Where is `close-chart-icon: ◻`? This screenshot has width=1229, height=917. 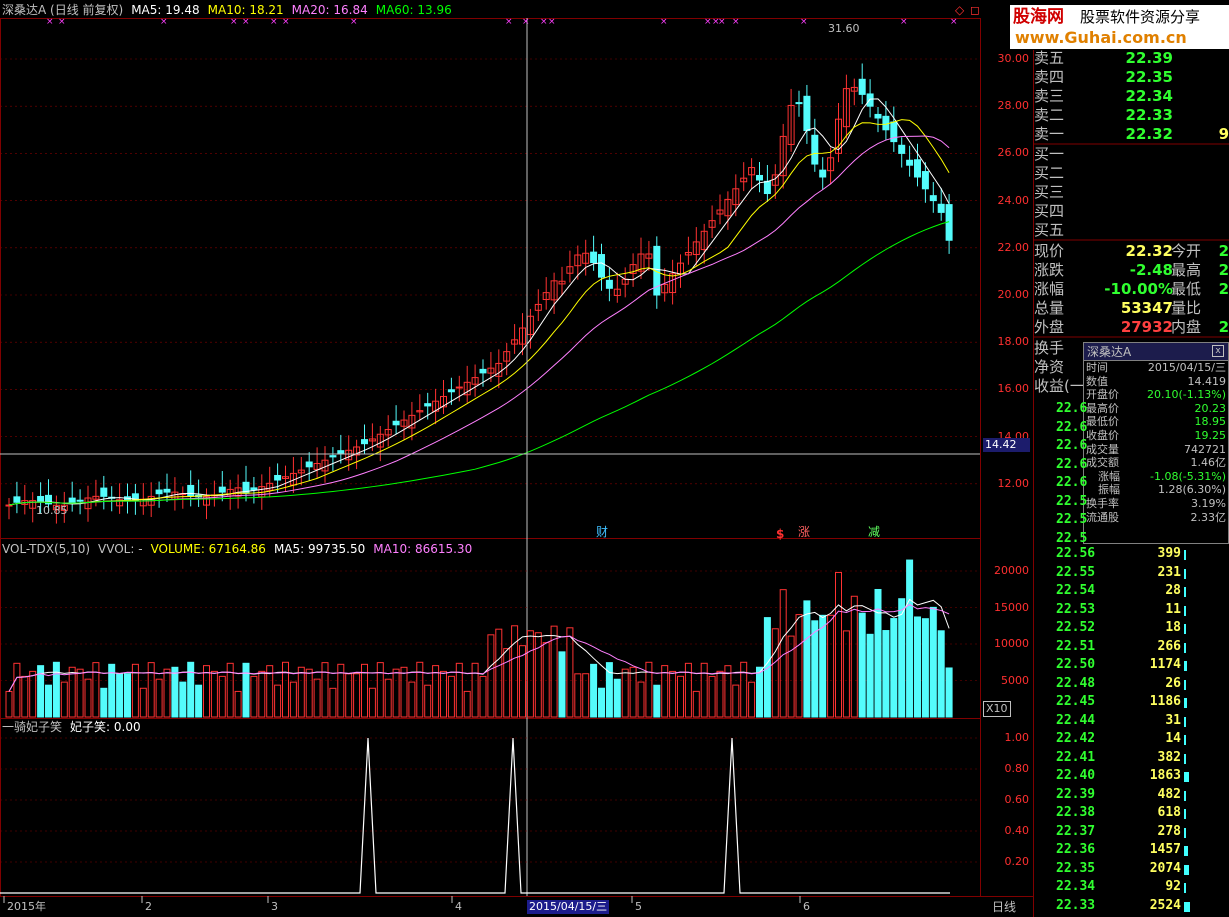 close-chart-icon: ◻ is located at coordinates (975, 10).